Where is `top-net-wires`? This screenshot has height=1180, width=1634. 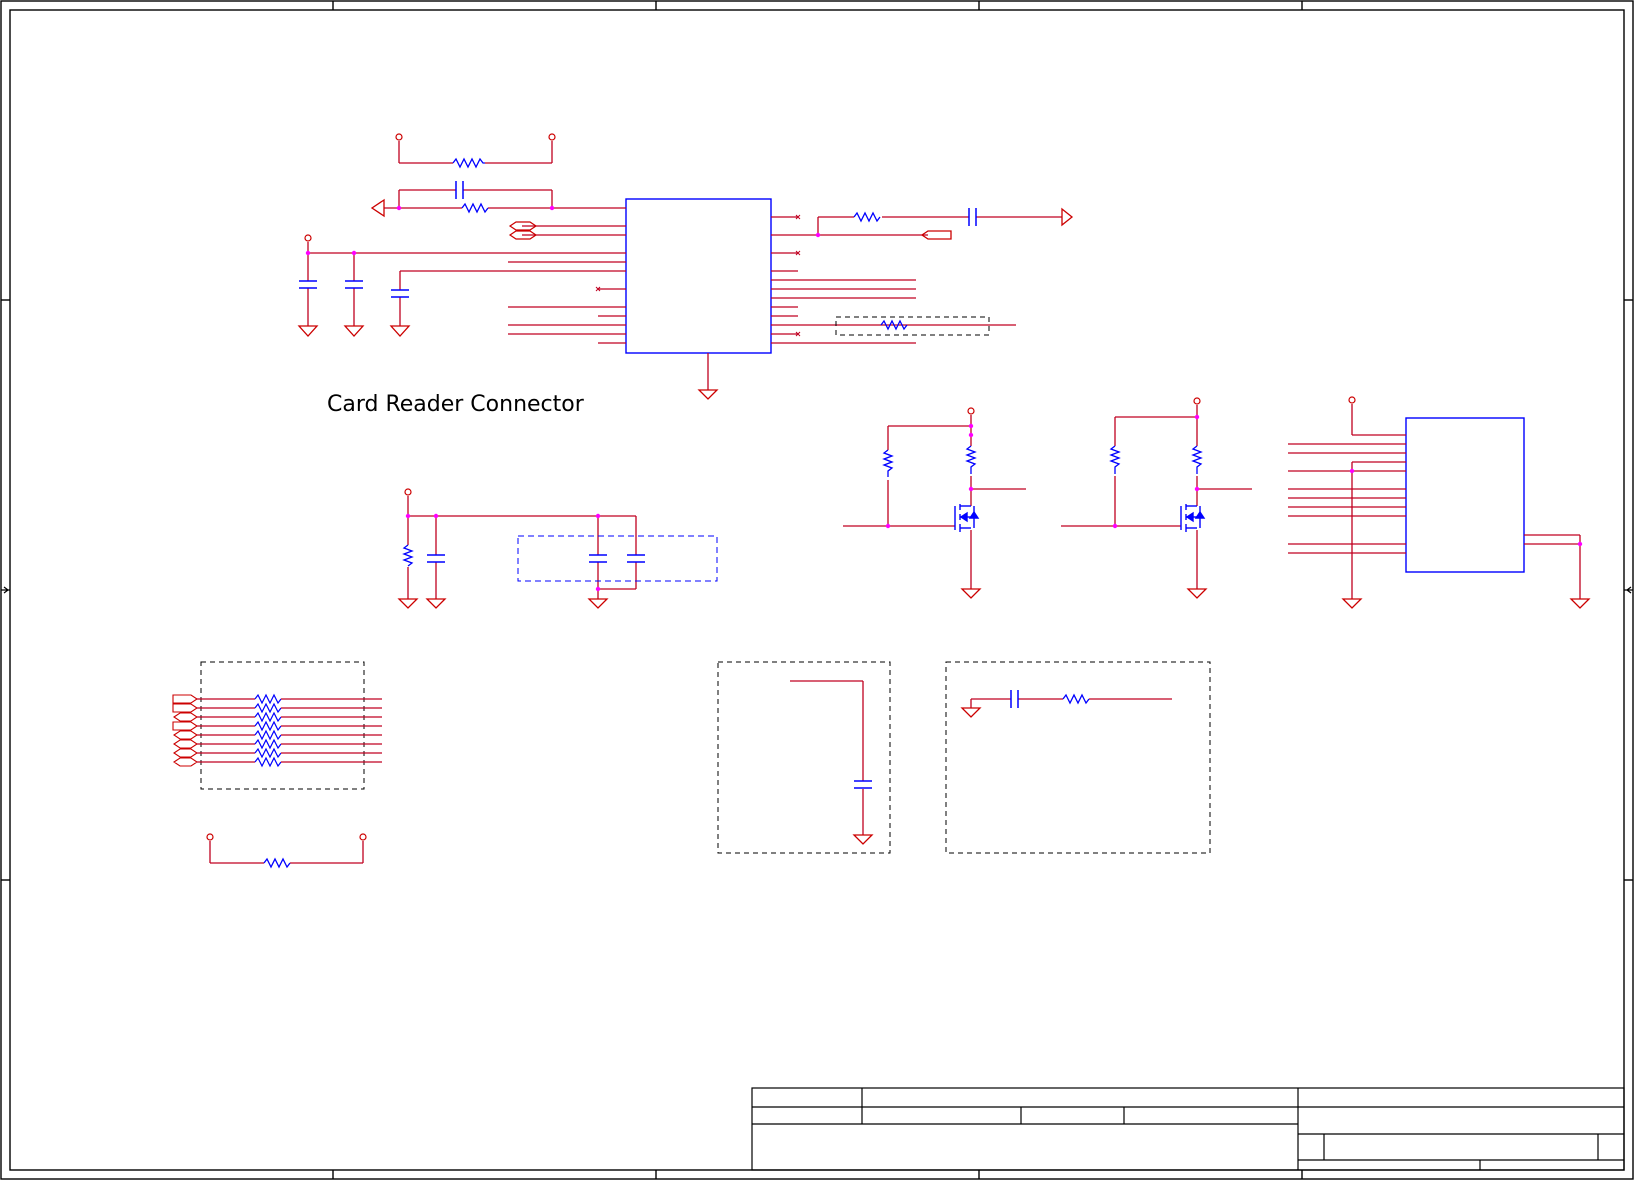
top-net-wires is located at coordinates (468, 175).